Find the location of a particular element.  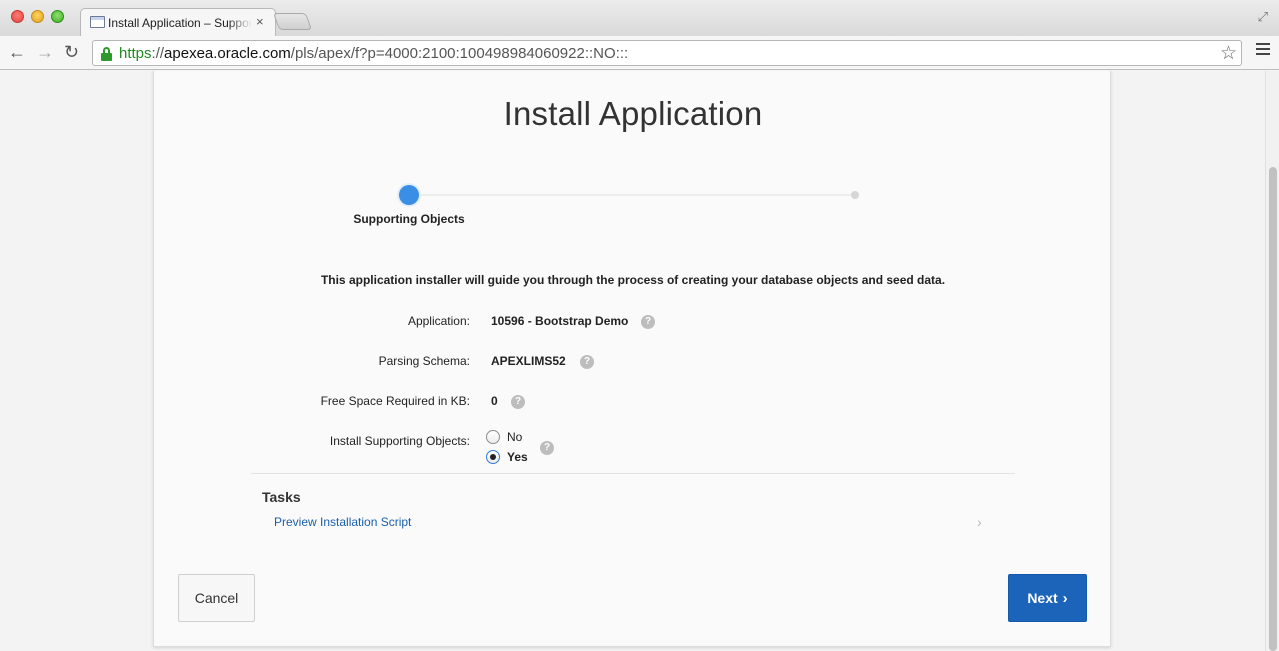

wizard-current-step-marker is located at coordinates (409, 195).